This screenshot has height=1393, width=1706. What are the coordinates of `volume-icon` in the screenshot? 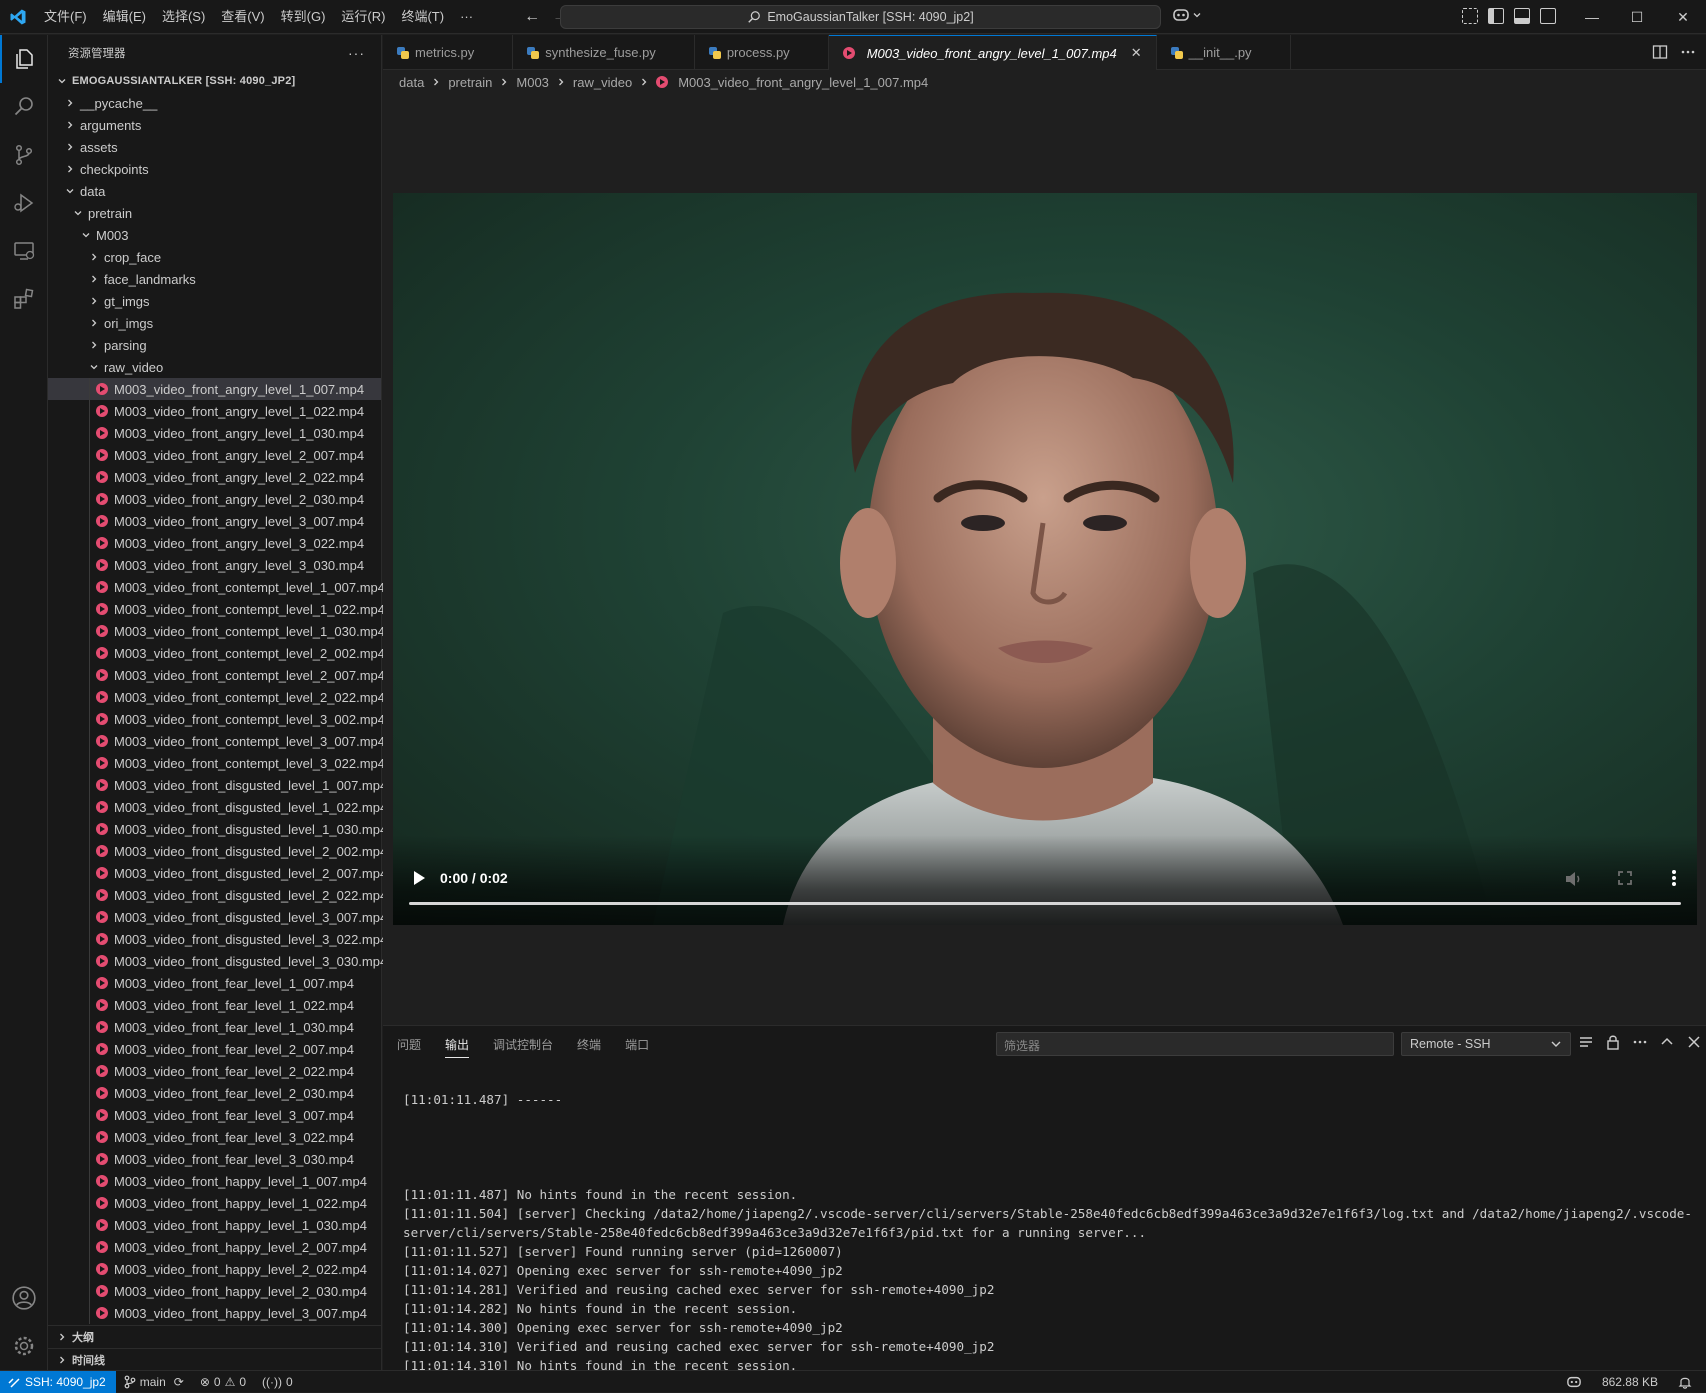 It's located at (1574, 879).